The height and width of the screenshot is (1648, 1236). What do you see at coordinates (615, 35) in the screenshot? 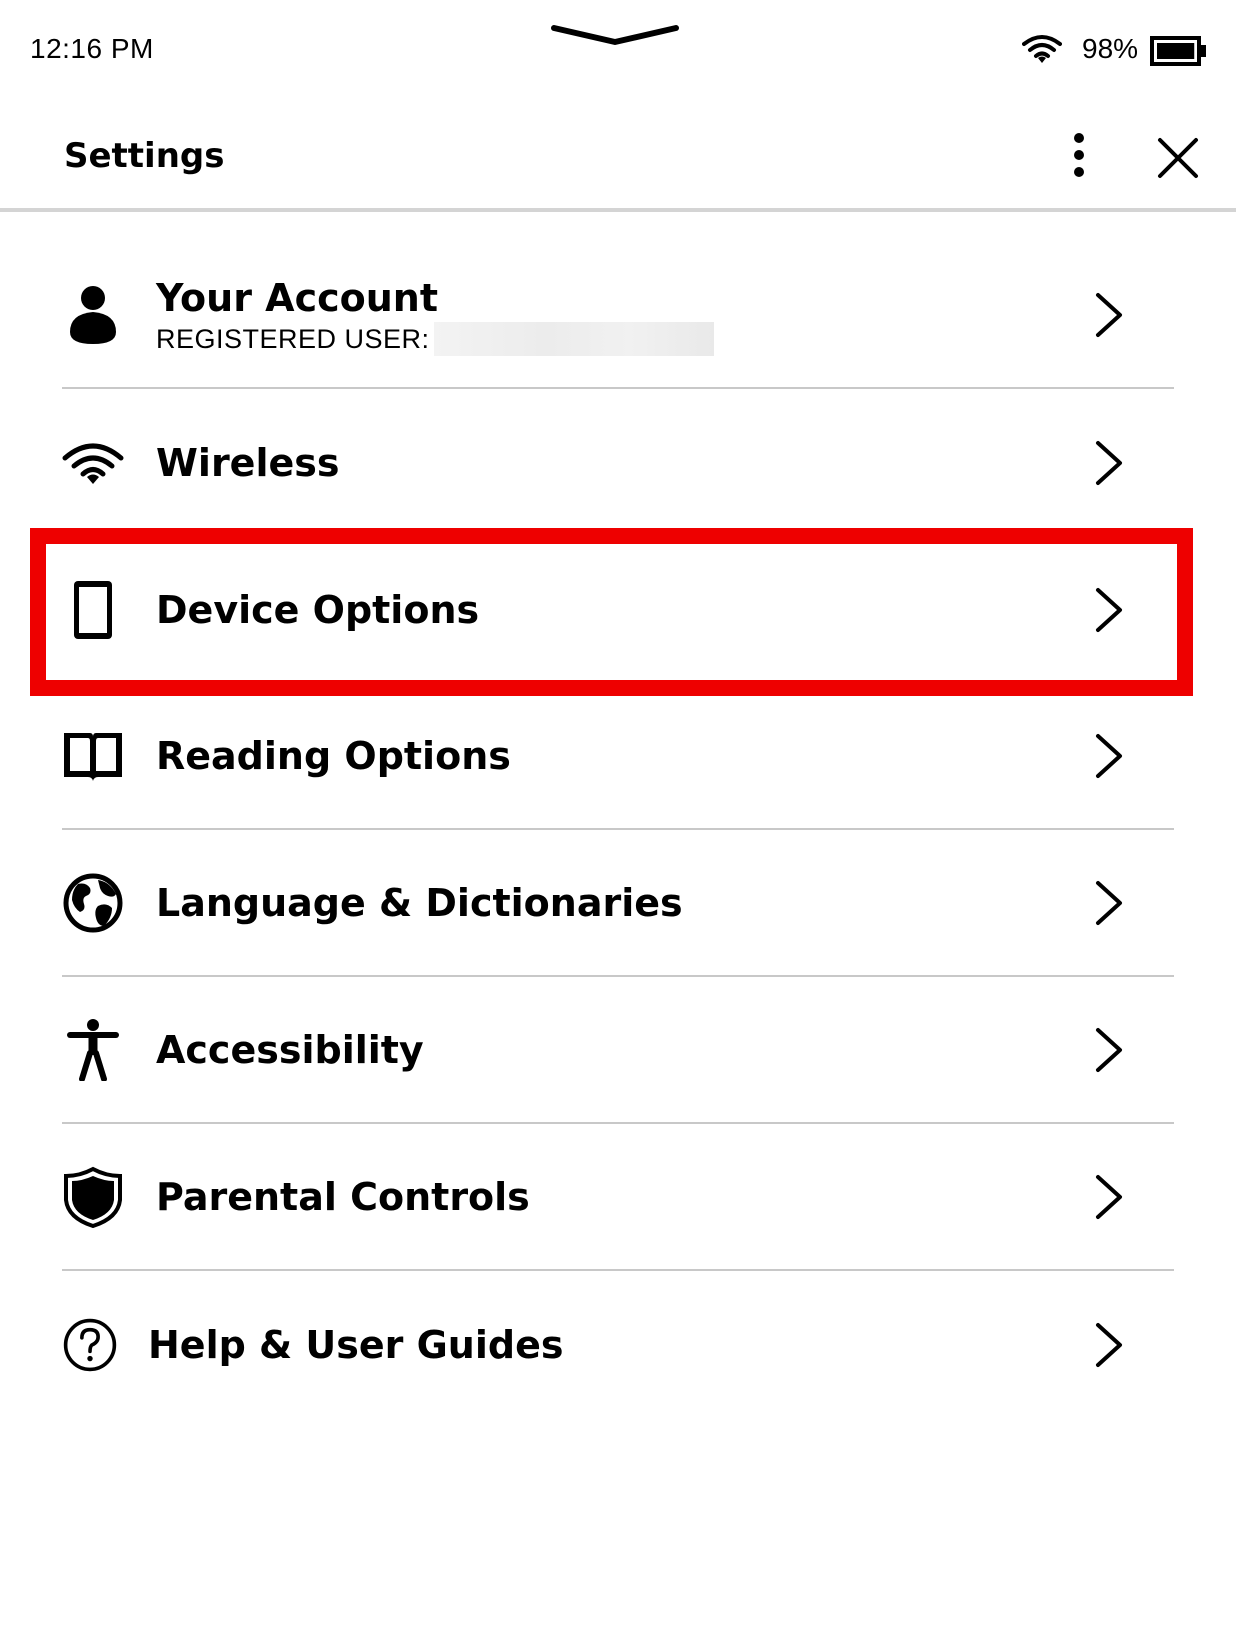
I see `pulldown-handle-icon` at bounding box center [615, 35].